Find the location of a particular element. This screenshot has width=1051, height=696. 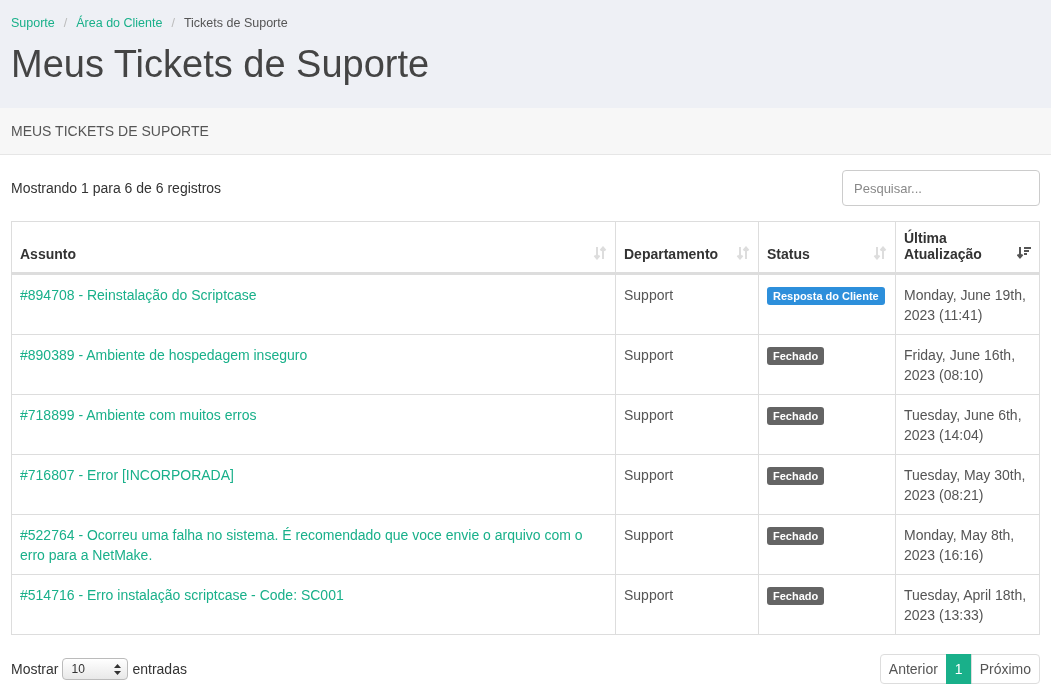

dropdown-arrows-icon is located at coordinates (118, 669).